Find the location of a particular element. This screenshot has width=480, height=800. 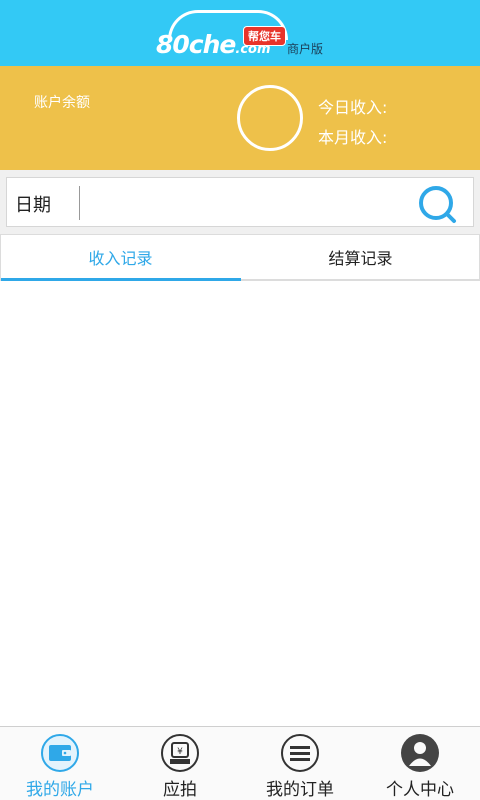

app-header: 80che.com 帮您车 商户版 is located at coordinates (240, 33).